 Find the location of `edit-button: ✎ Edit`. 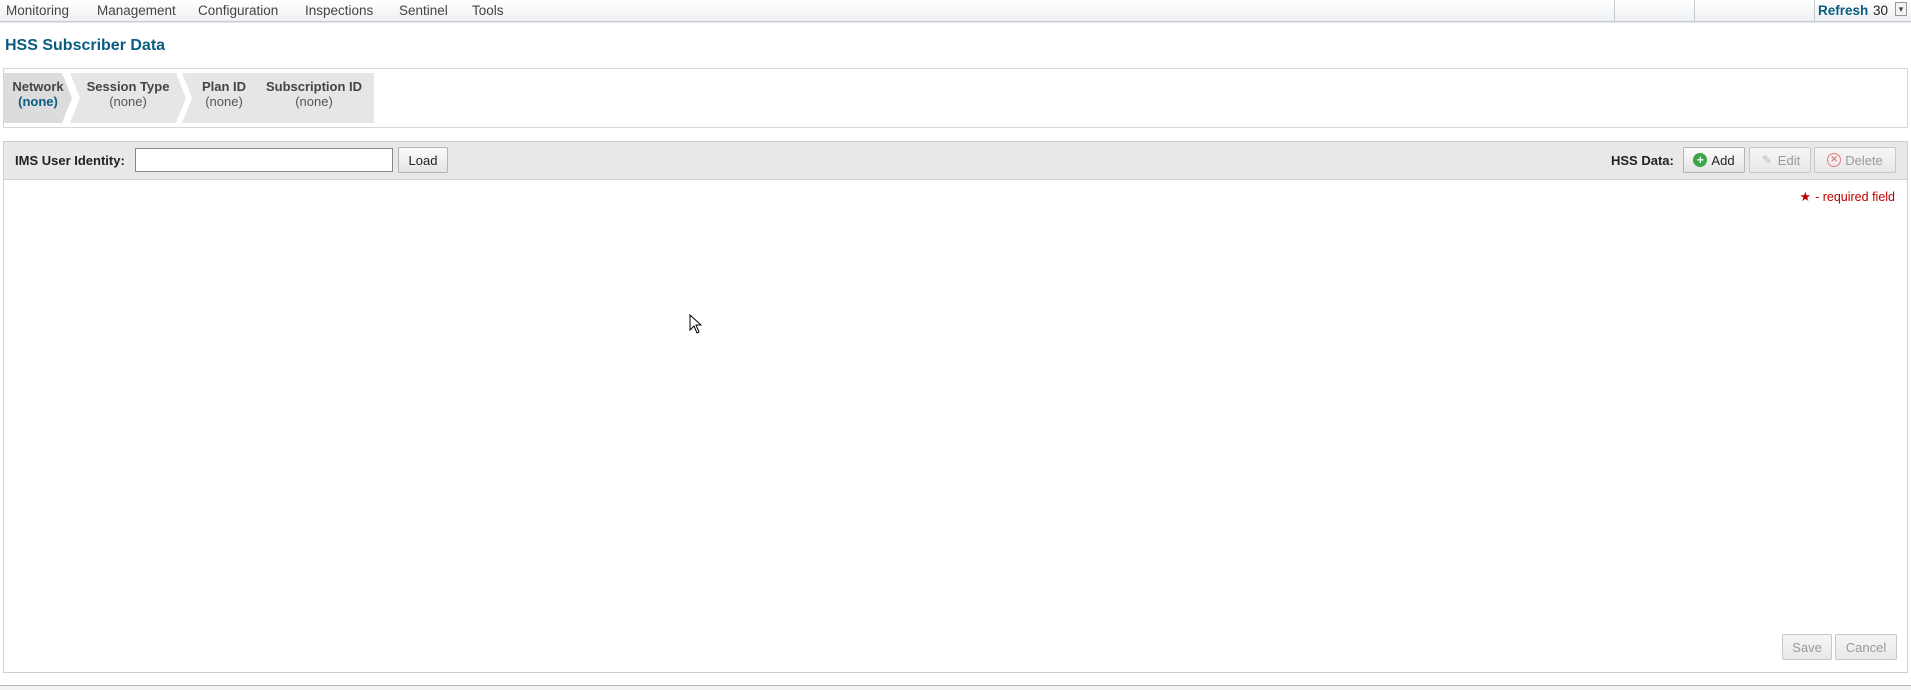

edit-button: ✎ Edit is located at coordinates (1780, 160).